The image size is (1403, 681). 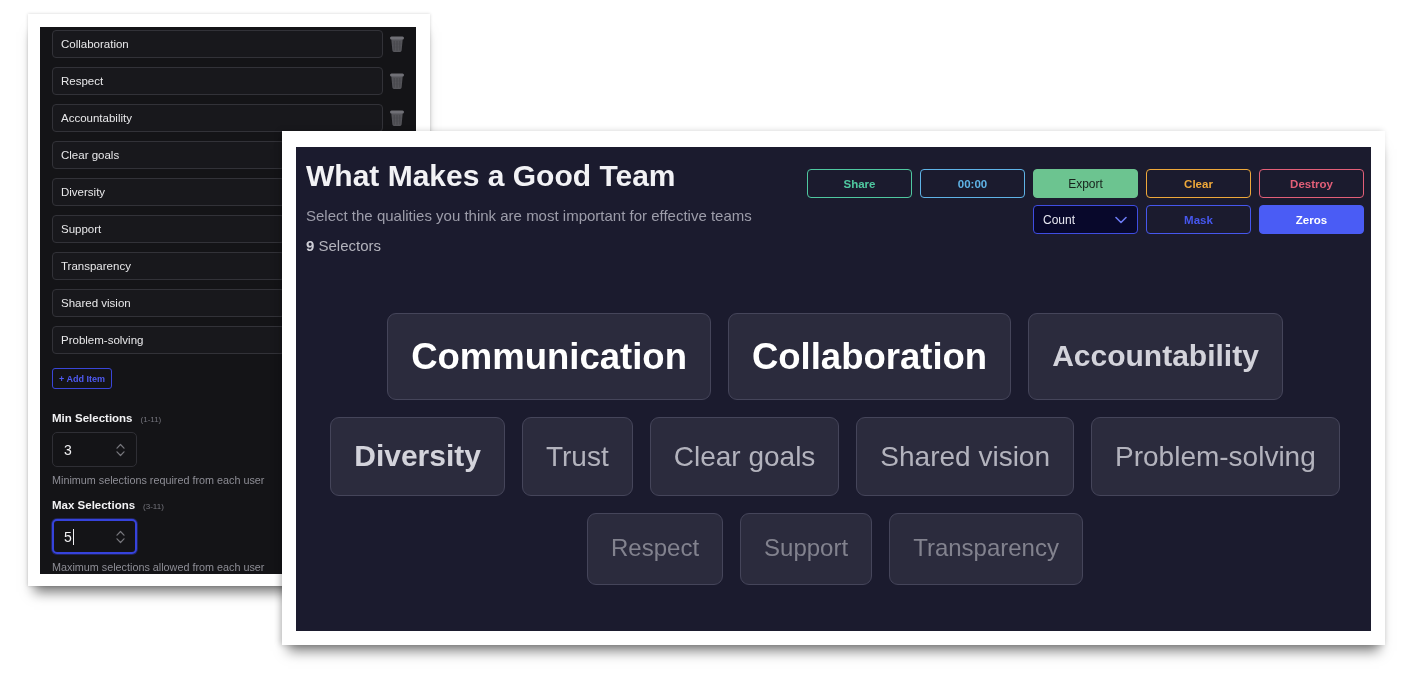 What do you see at coordinates (529, 216) in the screenshot?
I see `subtitle: Select the qualities you think are most important for effective teams` at bounding box center [529, 216].